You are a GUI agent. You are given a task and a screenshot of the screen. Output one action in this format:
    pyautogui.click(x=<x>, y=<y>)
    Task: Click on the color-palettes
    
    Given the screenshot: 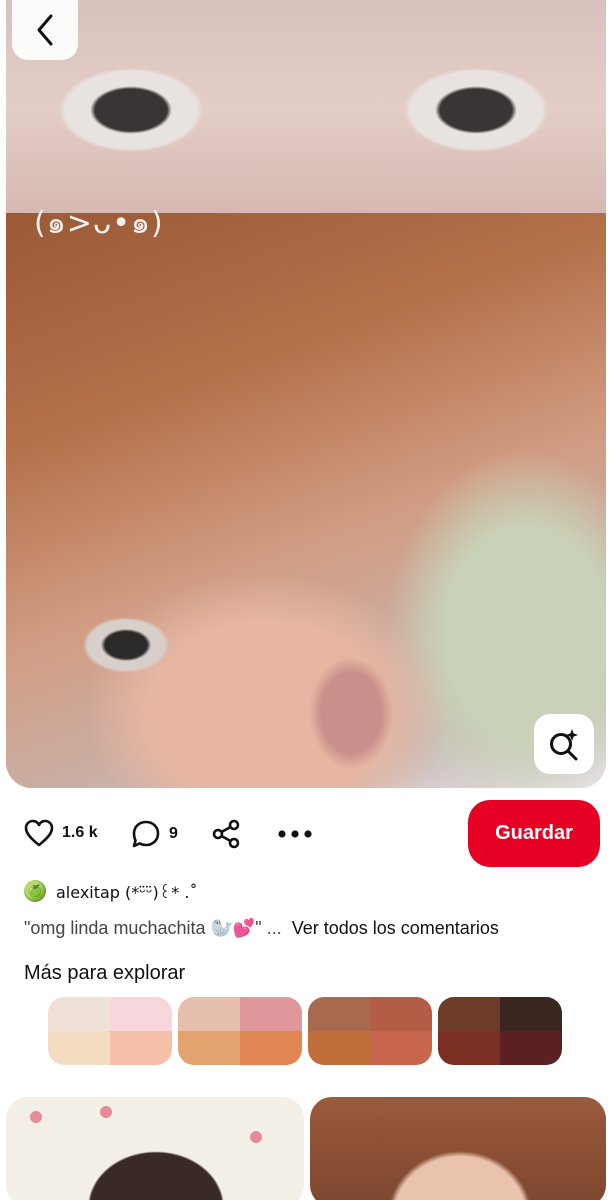 What is the action you would take?
    pyautogui.click(x=305, y=1031)
    